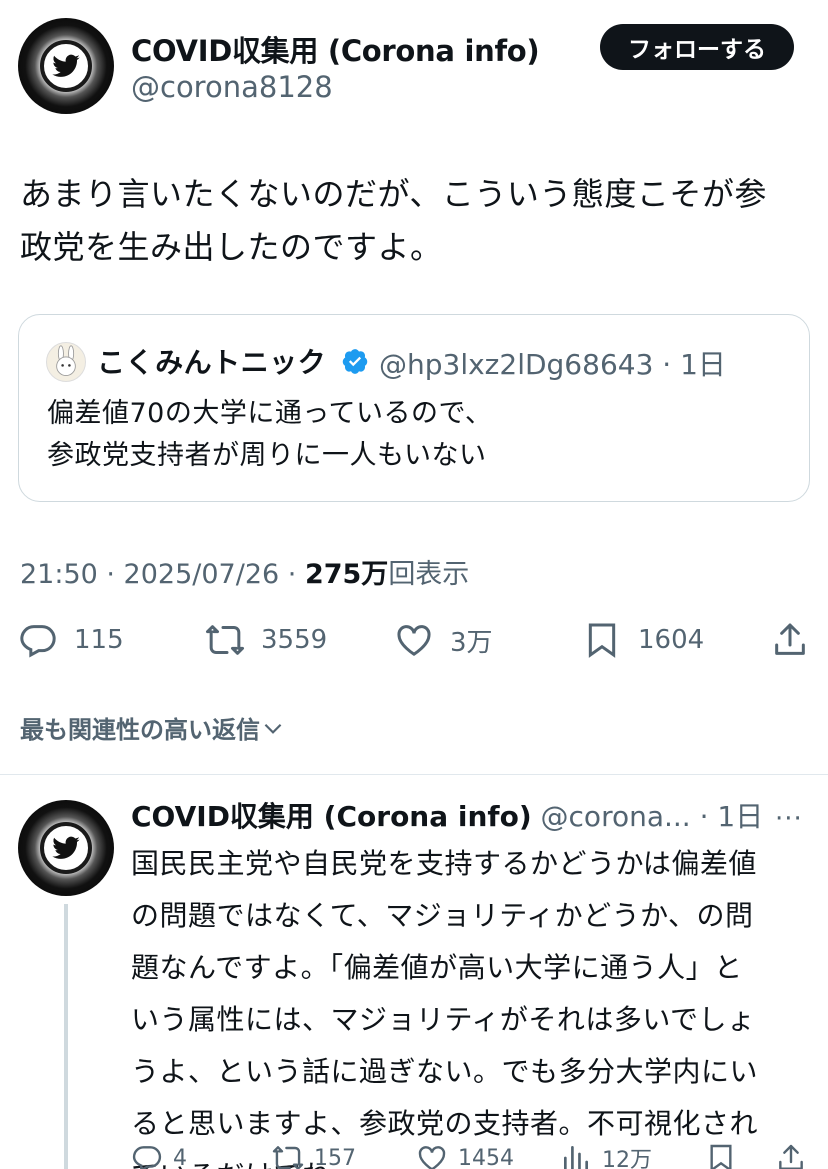  What do you see at coordinates (140, 730) in the screenshot?
I see `replies-sort-label: 最も関連性の高い返信` at bounding box center [140, 730].